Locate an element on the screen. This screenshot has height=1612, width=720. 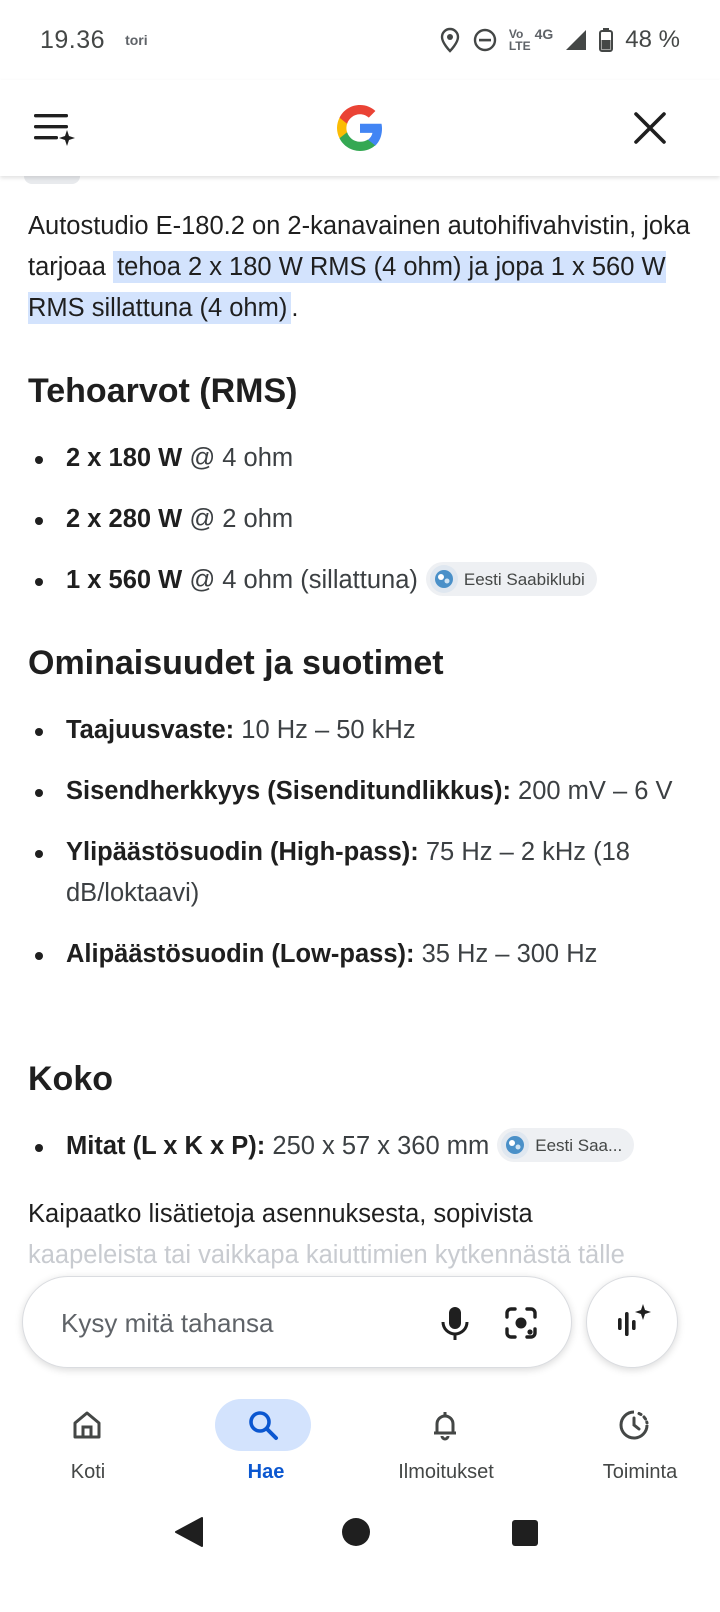
nav-label: Koti is located at coordinates (88, 1472).